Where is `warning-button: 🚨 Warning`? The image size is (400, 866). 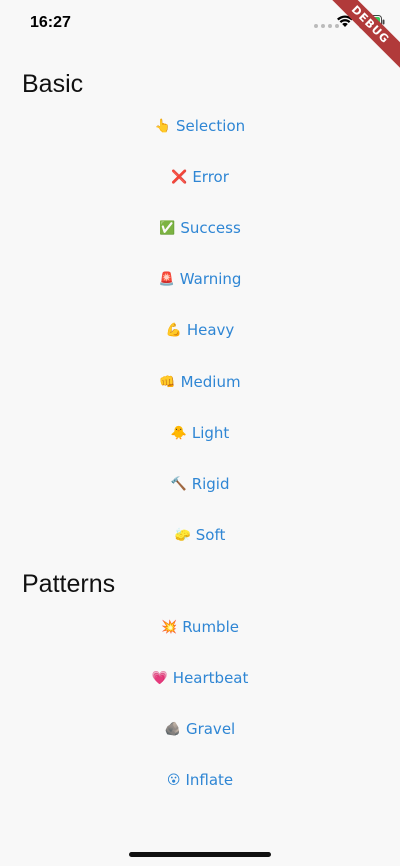 warning-button: 🚨 Warning is located at coordinates (200, 279).